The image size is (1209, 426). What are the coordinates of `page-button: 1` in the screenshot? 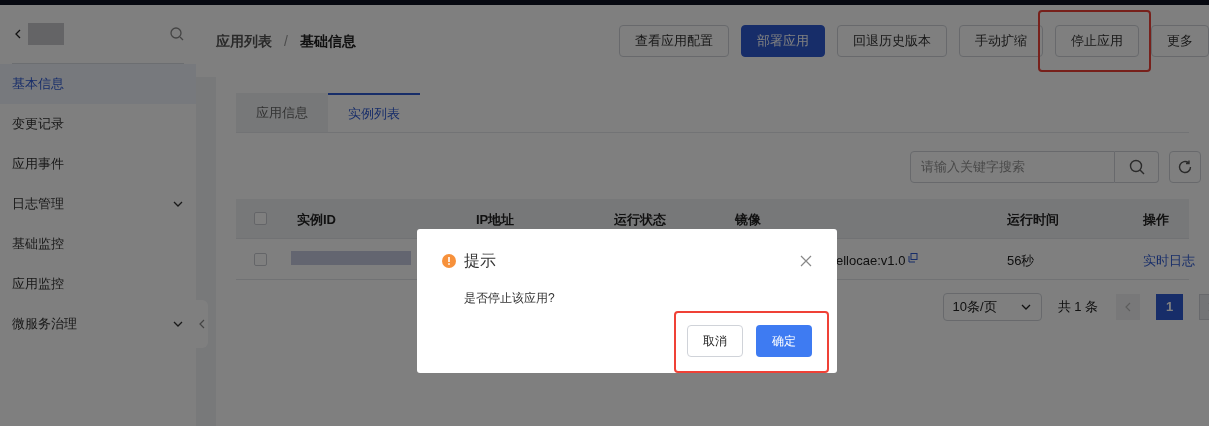 It's located at (1169, 307).